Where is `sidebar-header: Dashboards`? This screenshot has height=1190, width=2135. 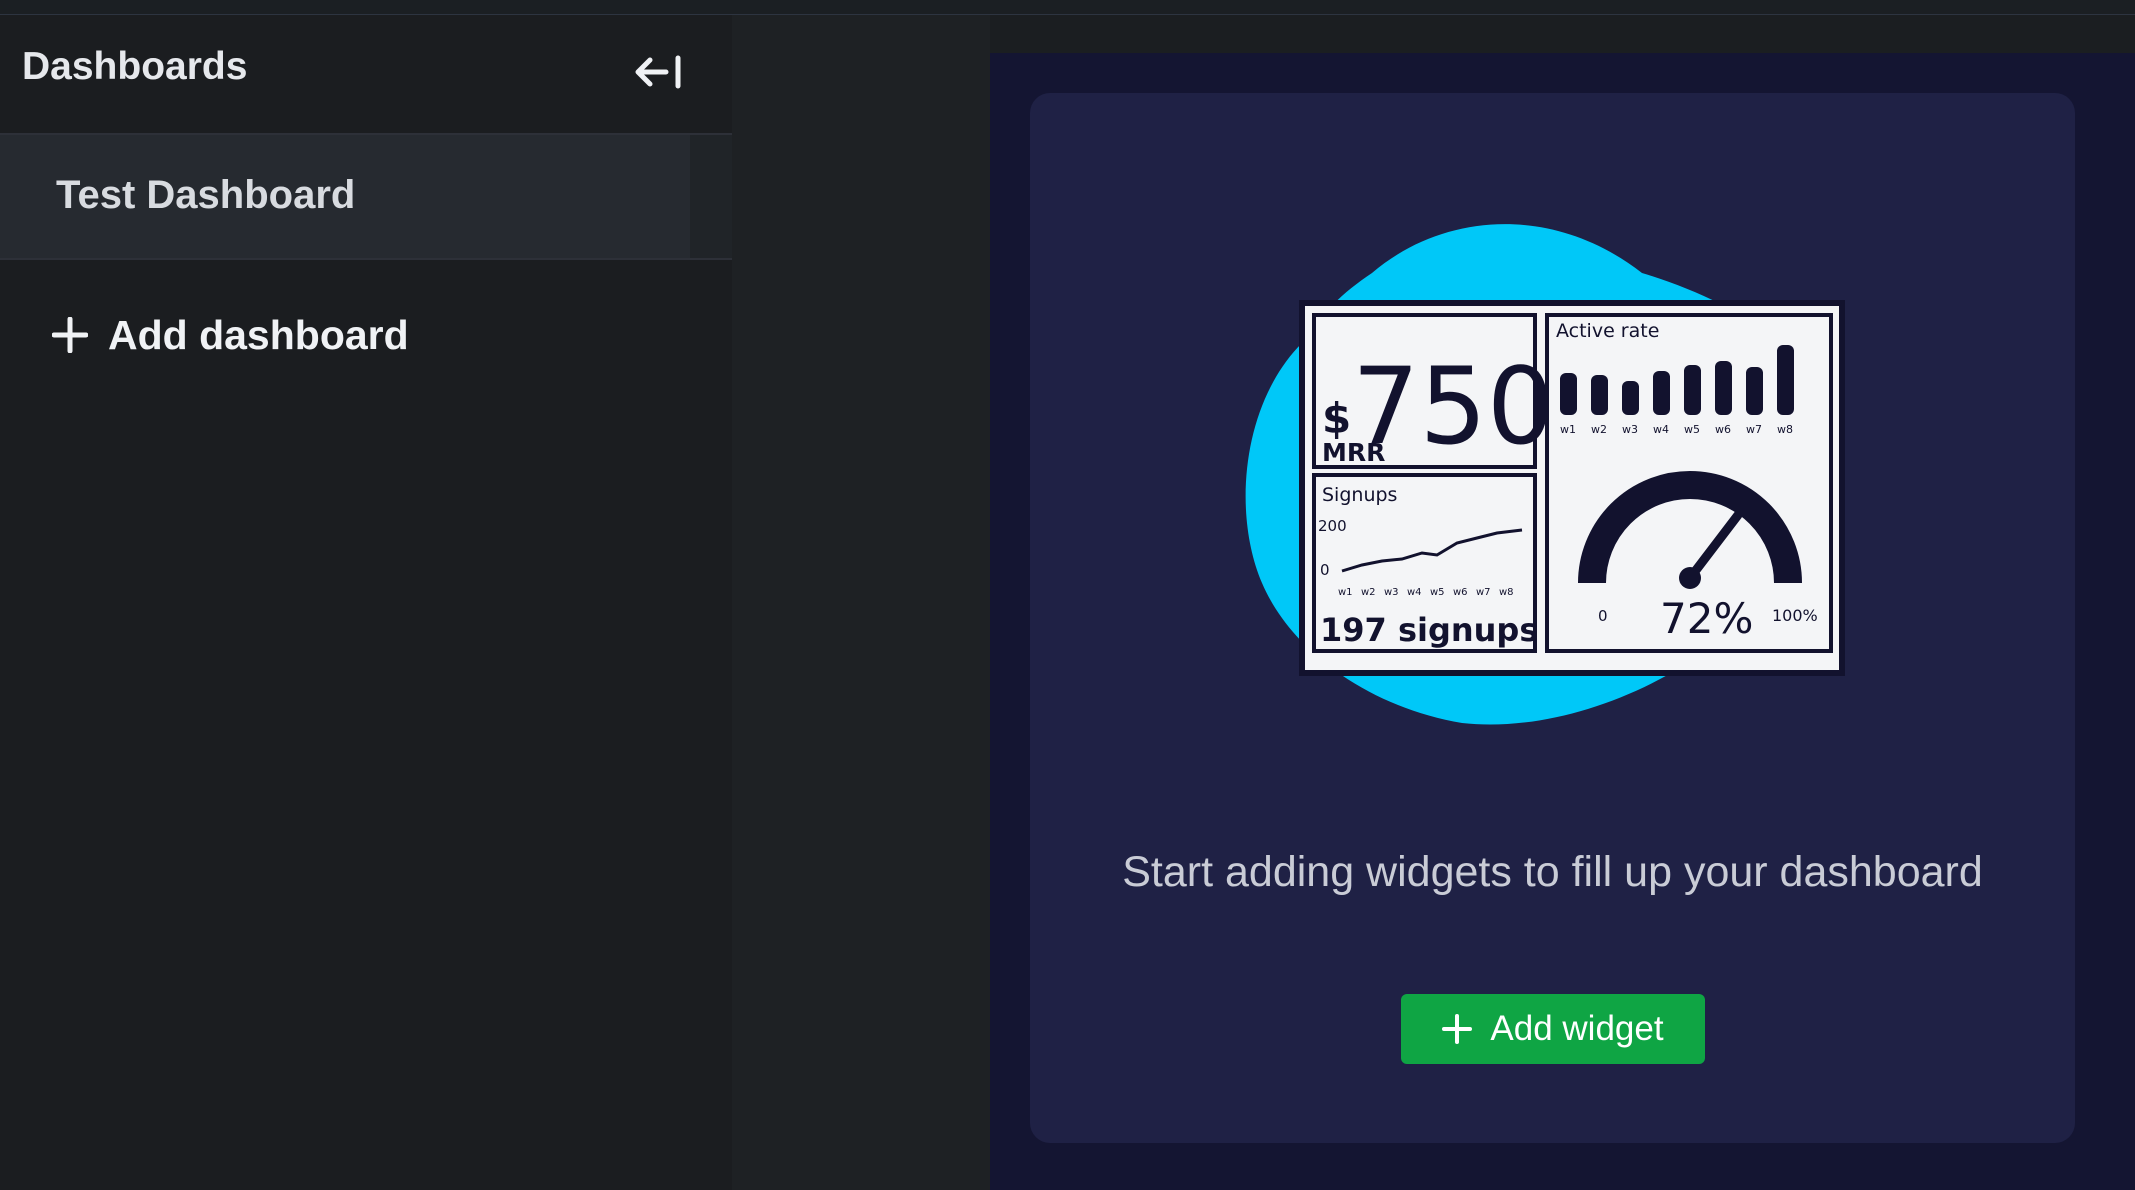
sidebar-header: Dashboards is located at coordinates (366, 75).